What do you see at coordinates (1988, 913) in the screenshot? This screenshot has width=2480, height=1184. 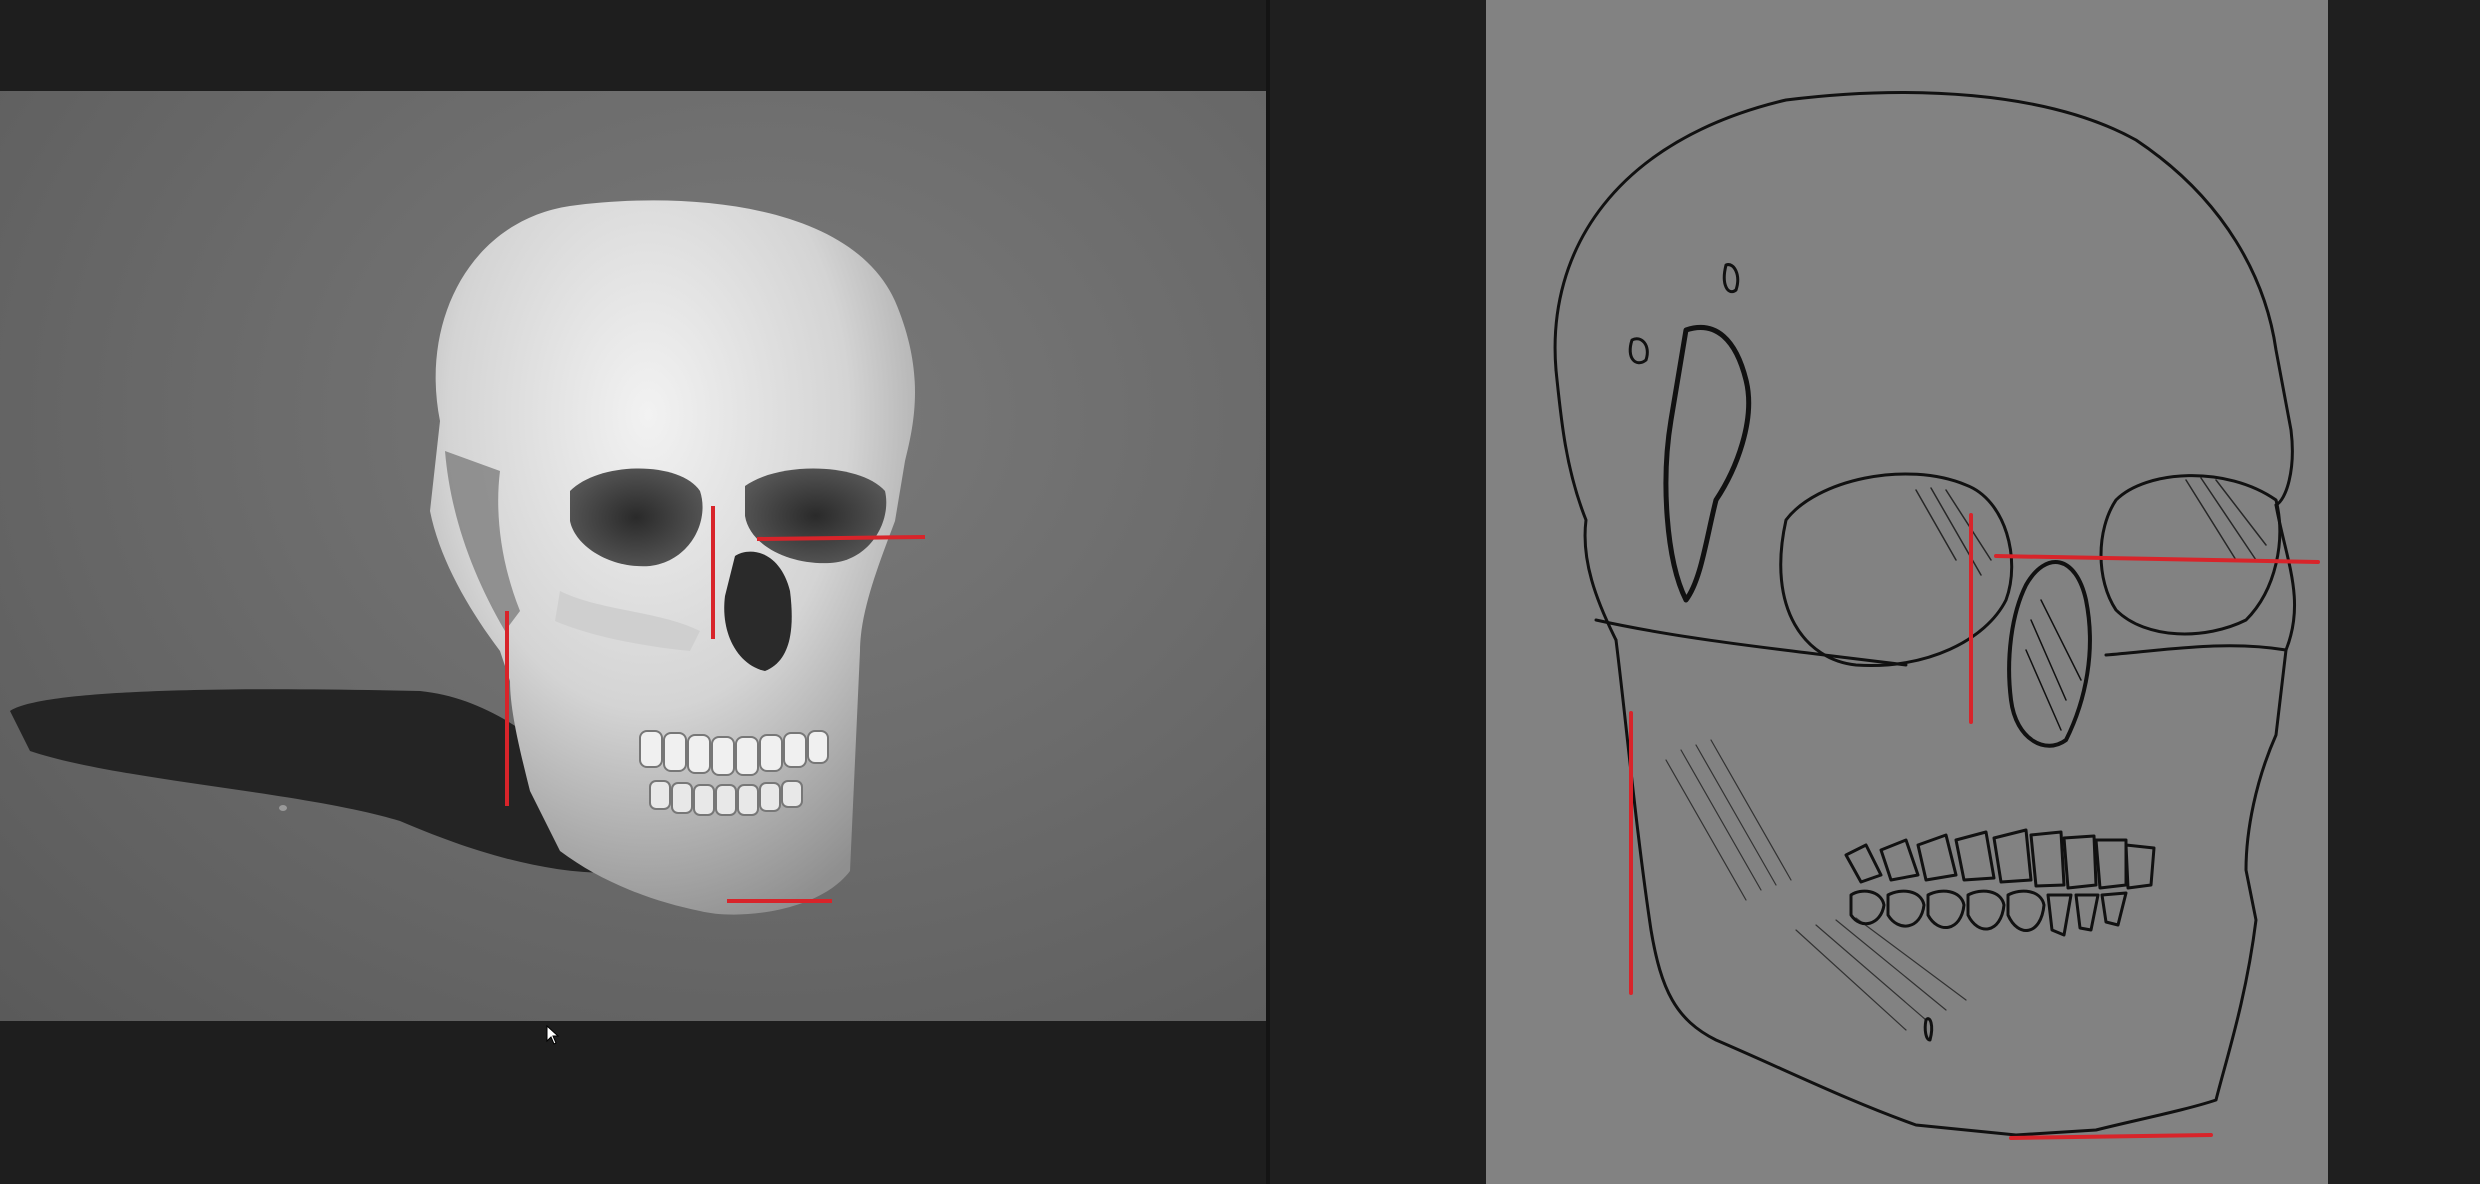 I see `lower-teeth-outline` at bounding box center [1988, 913].